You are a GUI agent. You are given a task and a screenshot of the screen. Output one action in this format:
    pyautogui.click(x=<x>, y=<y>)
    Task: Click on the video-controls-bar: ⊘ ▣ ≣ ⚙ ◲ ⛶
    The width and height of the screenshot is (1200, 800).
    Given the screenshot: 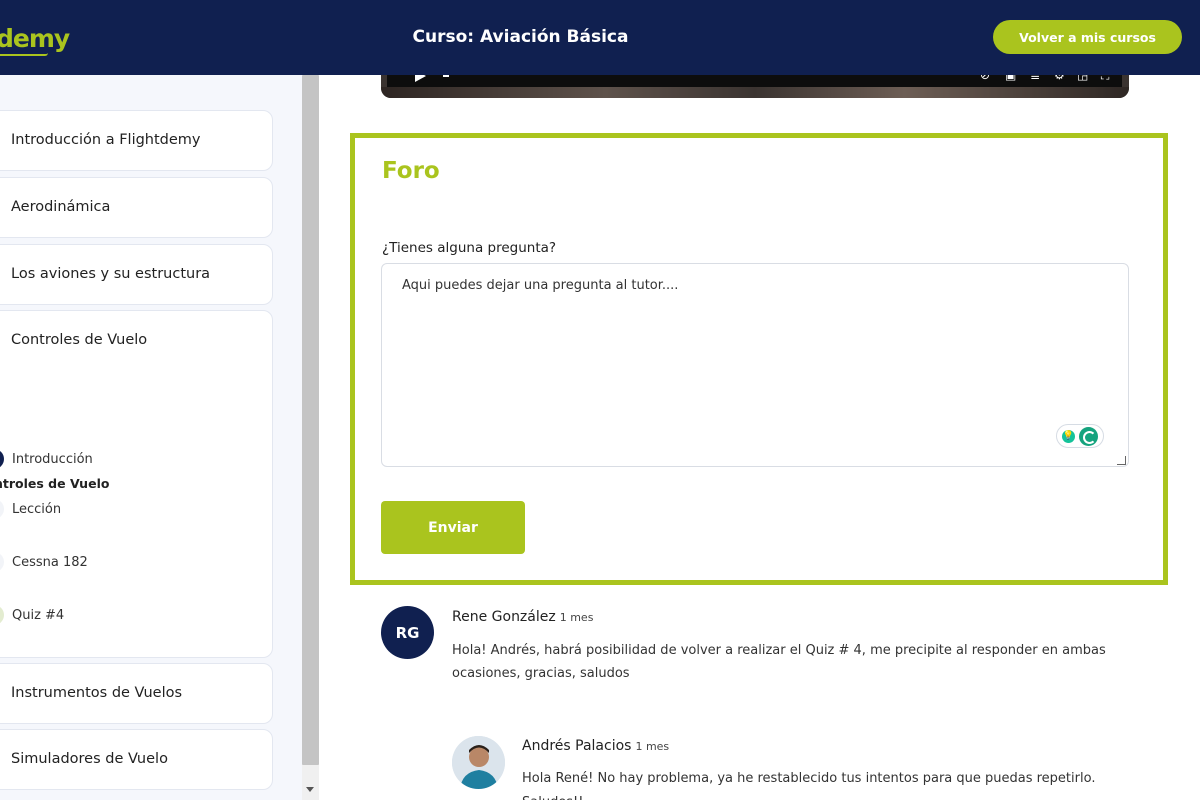 What is the action you would take?
    pyautogui.click(x=754, y=81)
    